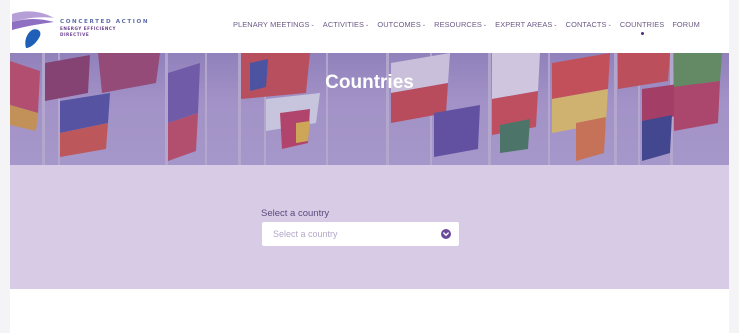 The height and width of the screenshot is (333, 739). Describe the element at coordinates (642, 24) in the screenshot. I see `nav-label: COUNTRIES` at that location.